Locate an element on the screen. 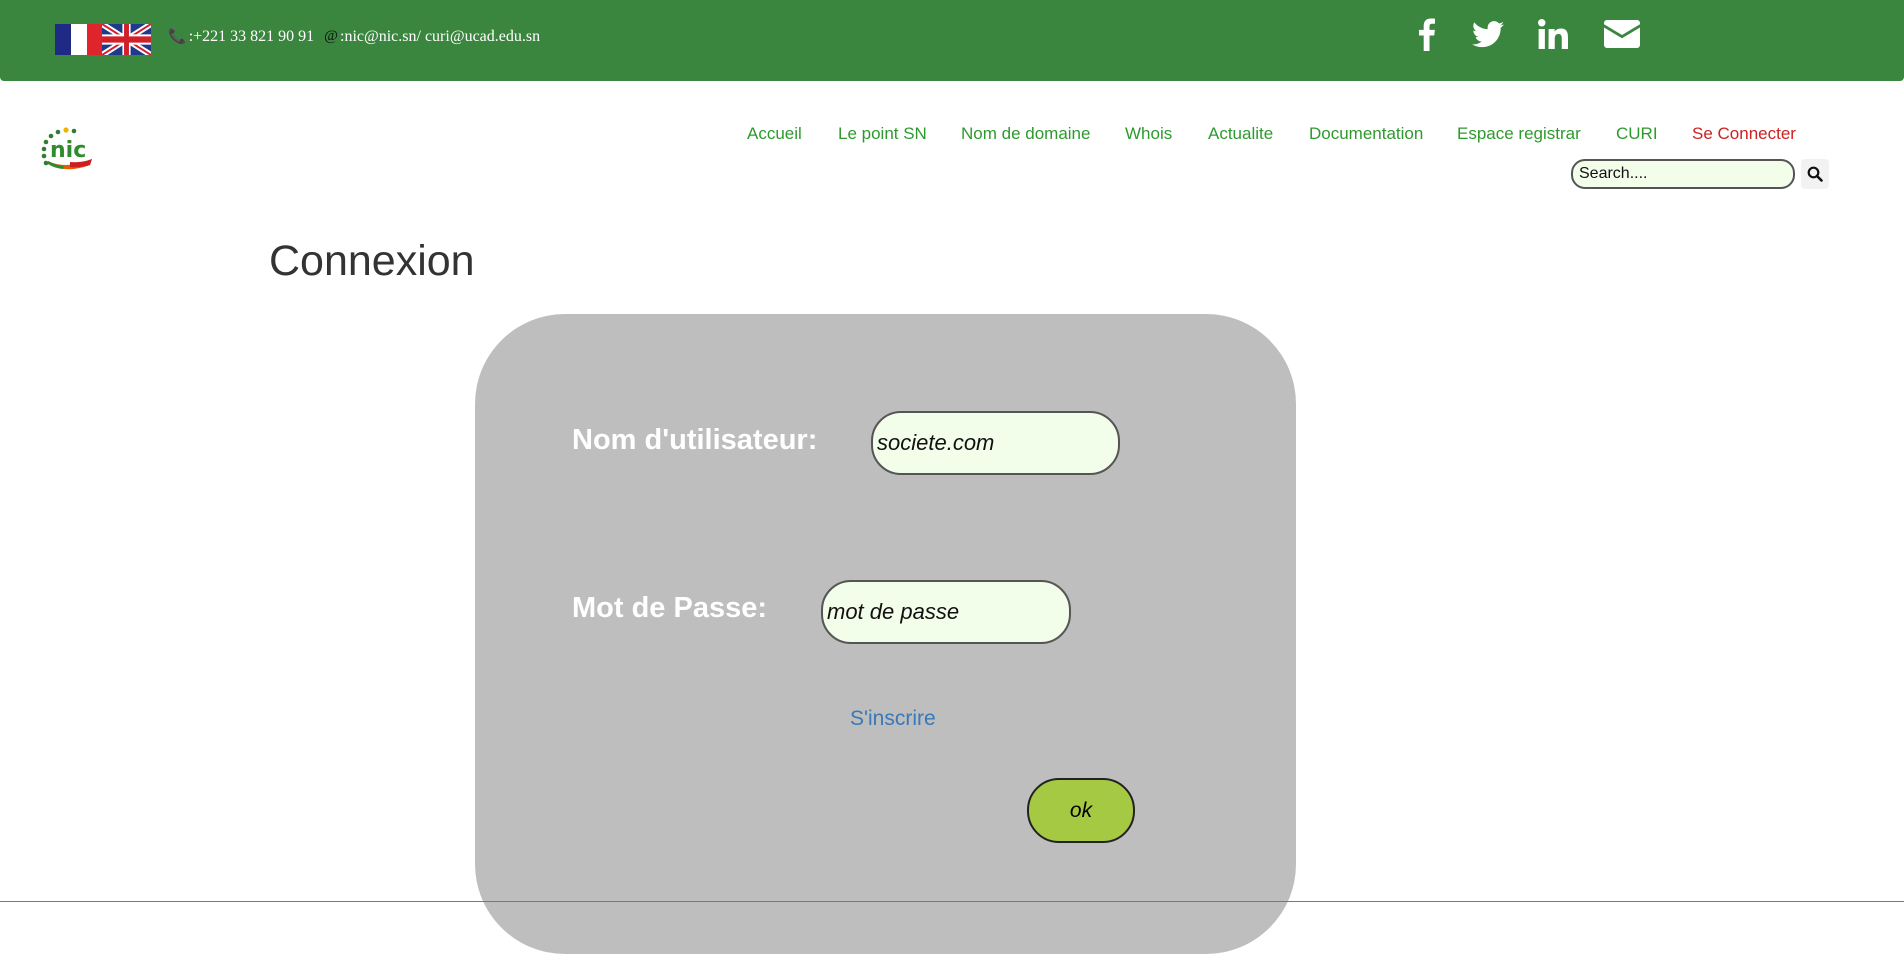 The width and height of the screenshot is (1904, 954). register-link: S'inscrire is located at coordinates (893, 719).